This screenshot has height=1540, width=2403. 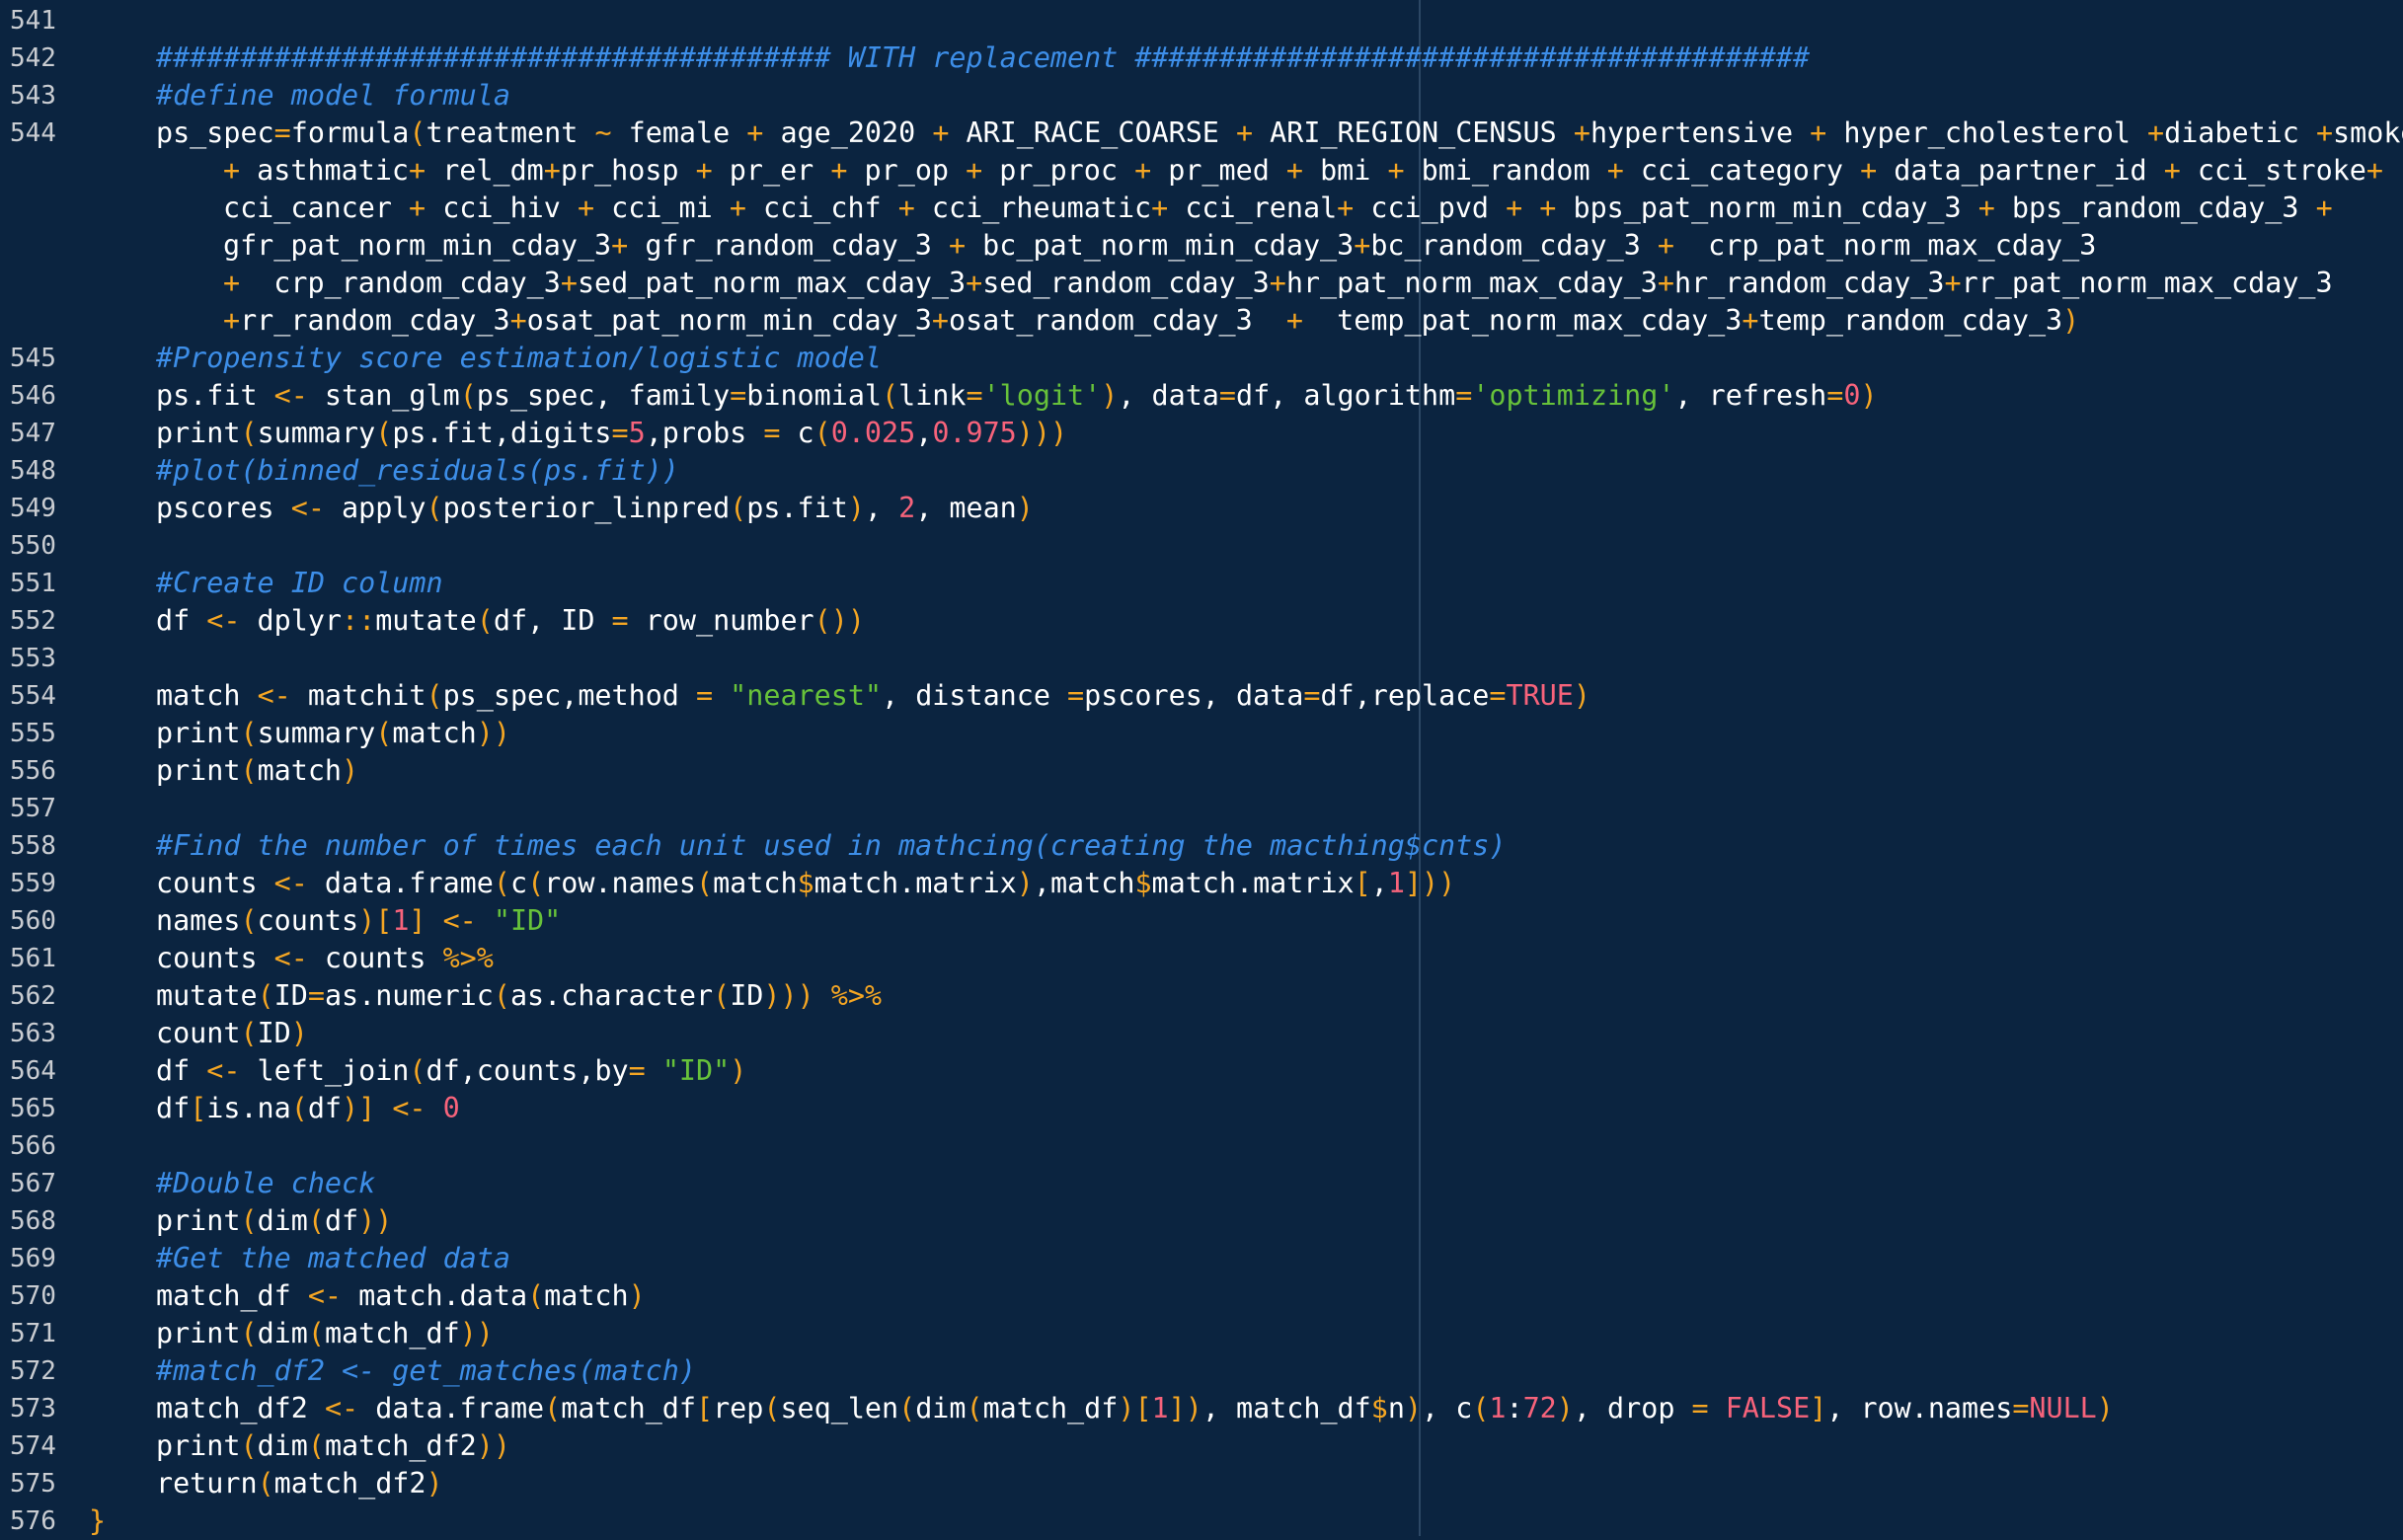 What do you see at coordinates (1201, 1483) in the screenshot?
I see `code-line: 575 return(match_df2)` at bounding box center [1201, 1483].